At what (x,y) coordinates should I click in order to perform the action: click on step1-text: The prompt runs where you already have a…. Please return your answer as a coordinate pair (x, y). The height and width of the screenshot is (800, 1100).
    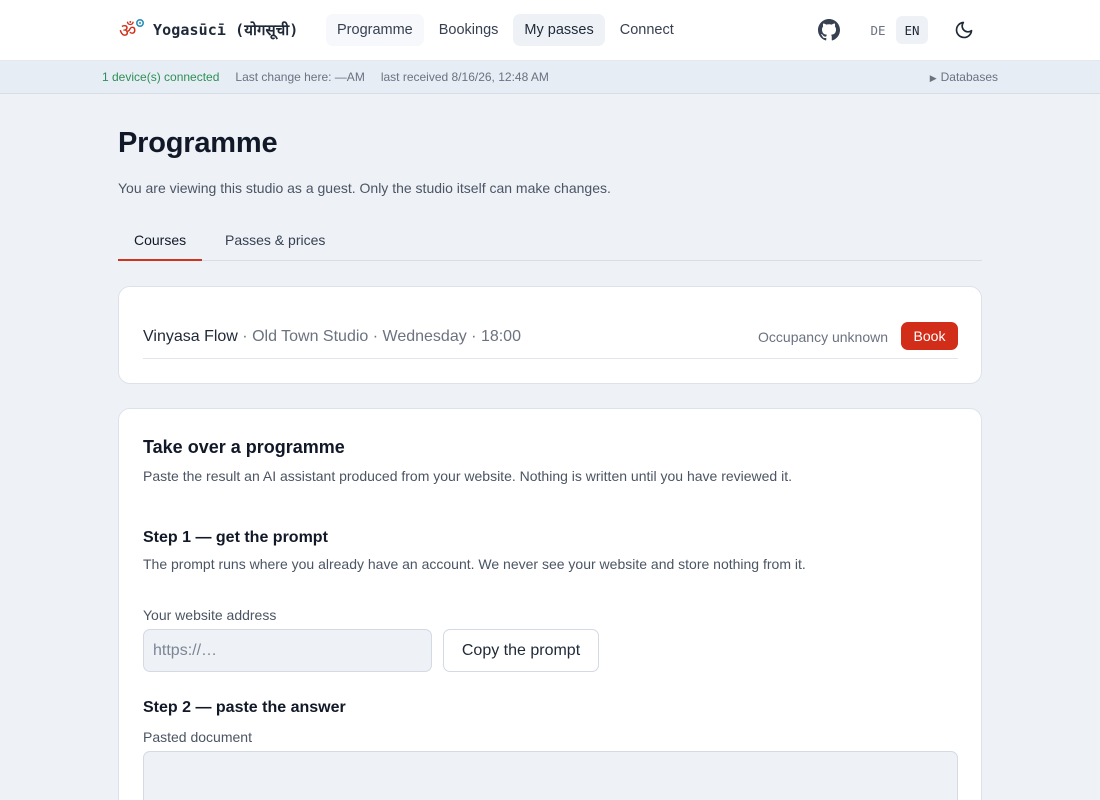
    Looking at the image, I should click on (474, 564).